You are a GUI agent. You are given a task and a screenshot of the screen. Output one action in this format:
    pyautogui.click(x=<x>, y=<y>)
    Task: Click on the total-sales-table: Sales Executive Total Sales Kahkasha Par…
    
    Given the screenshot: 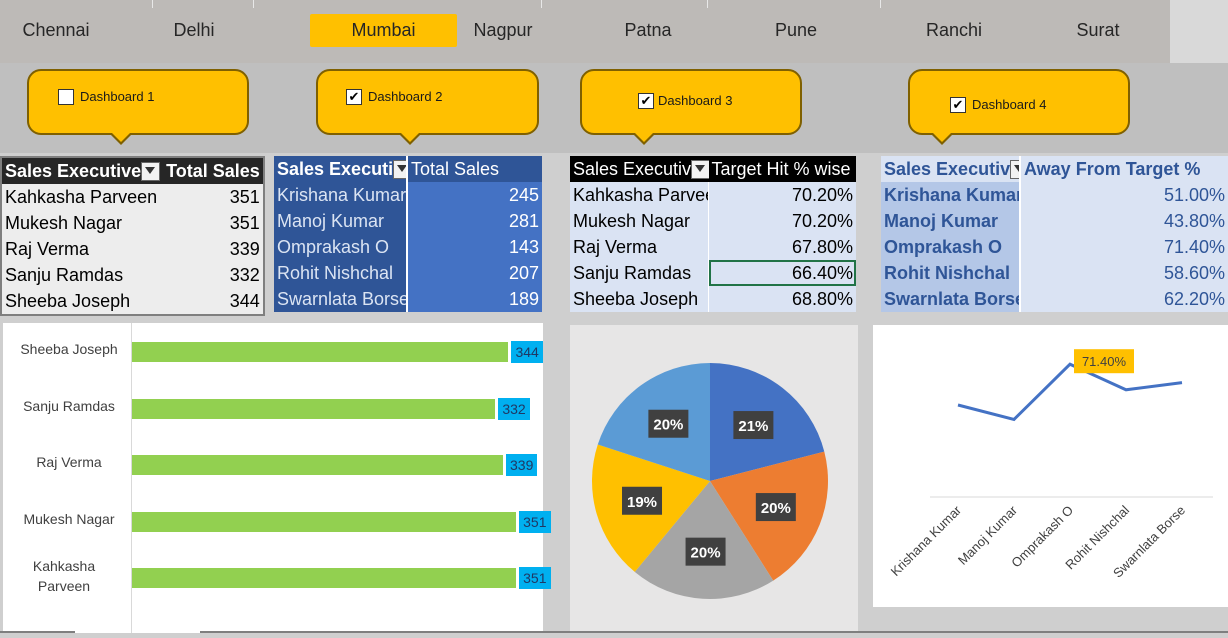 What is the action you would take?
    pyautogui.click(x=132, y=236)
    